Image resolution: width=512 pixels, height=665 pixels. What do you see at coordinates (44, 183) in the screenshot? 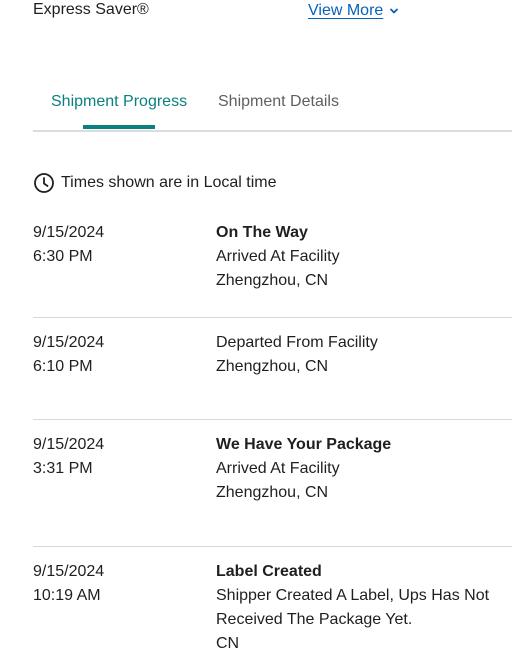
I see `clock-icon` at bounding box center [44, 183].